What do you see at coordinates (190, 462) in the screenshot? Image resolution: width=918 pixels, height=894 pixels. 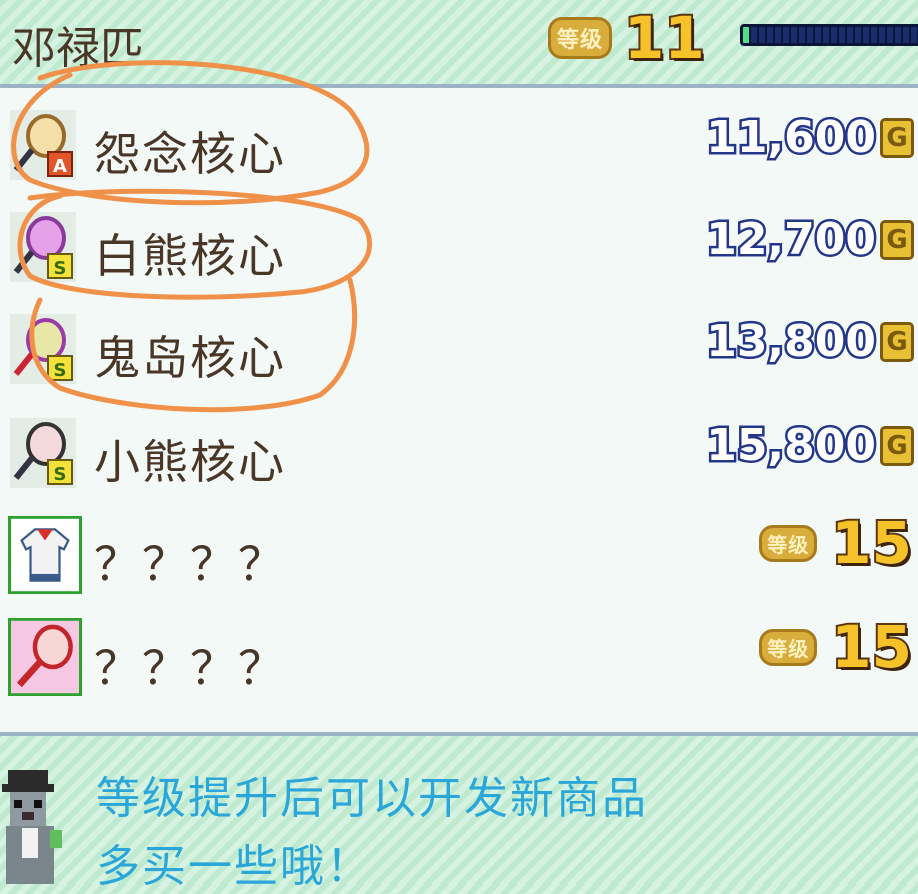 I see `item-name: 小熊核心` at bounding box center [190, 462].